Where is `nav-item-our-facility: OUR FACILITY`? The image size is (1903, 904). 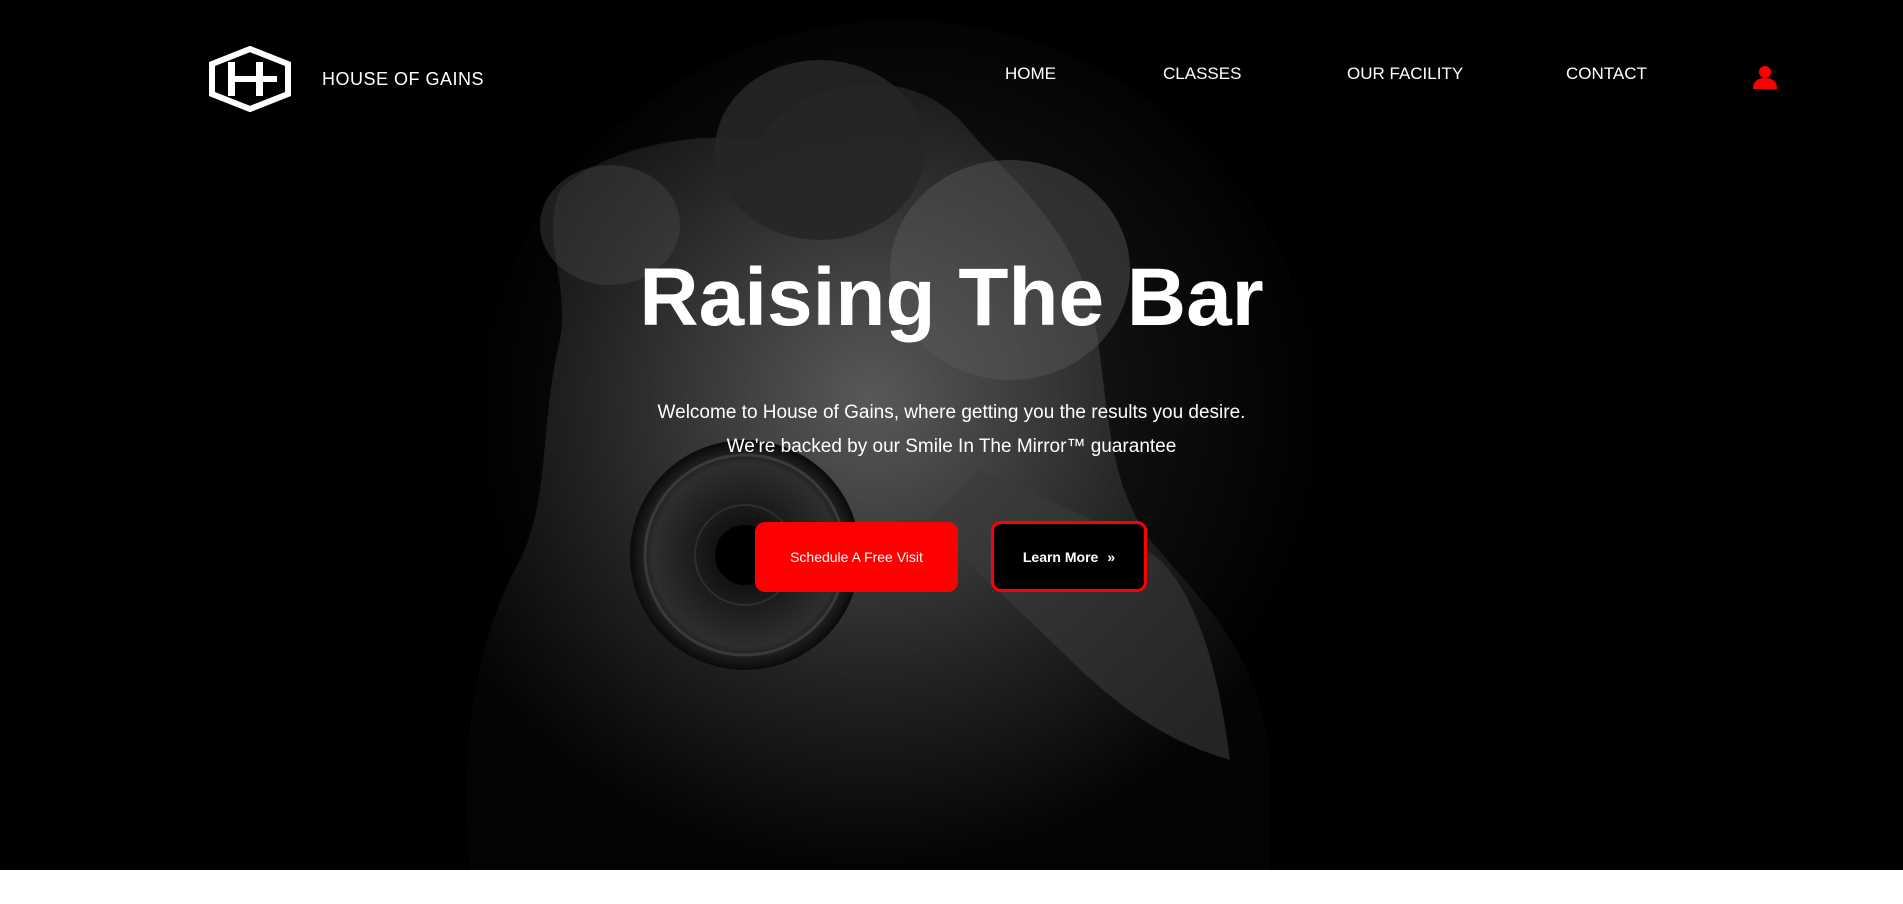
nav-item-our-facility: OUR FACILITY is located at coordinates (1405, 74).